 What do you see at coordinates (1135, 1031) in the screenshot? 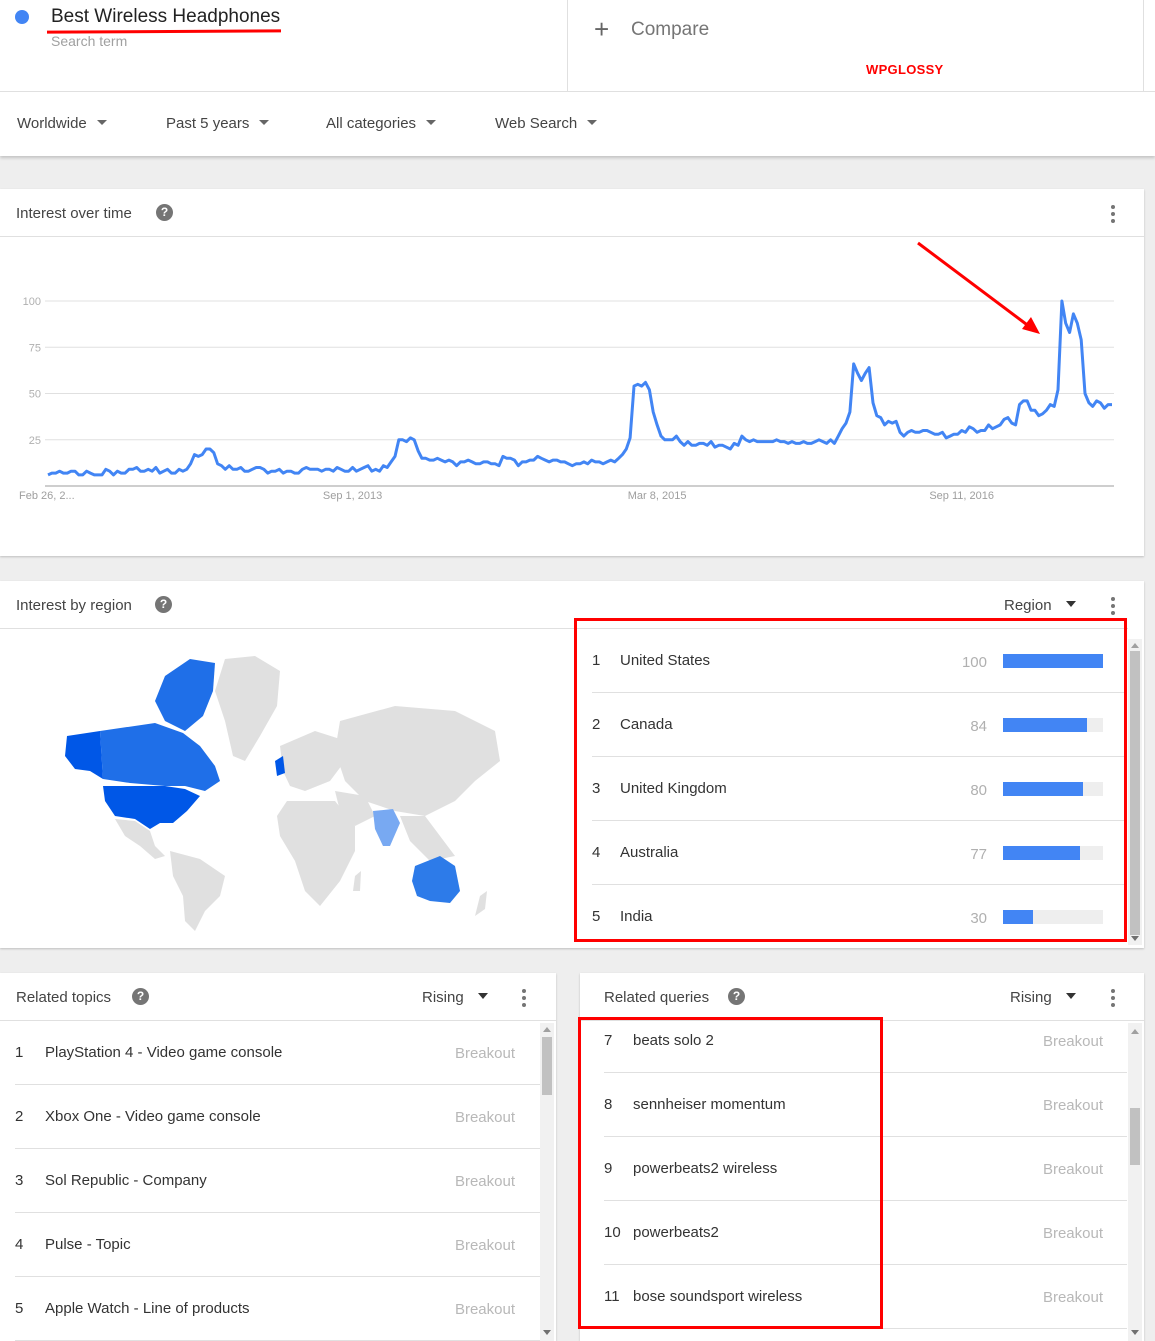
I see `scroll-up-icon` at bounding box center [1135, 1031].